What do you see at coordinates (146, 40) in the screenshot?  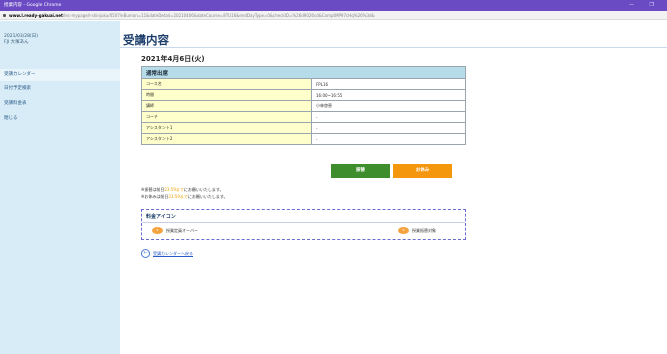 I see `page-title: 受講内容` at bounding box center [146, 40].